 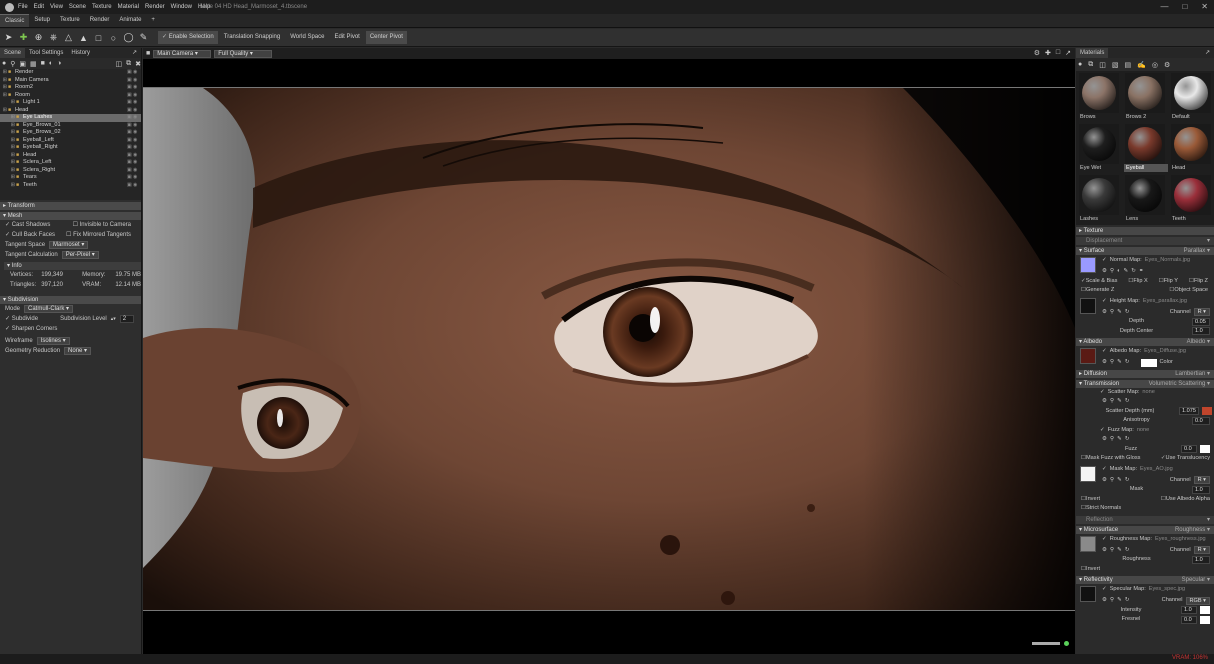 I want to click on surface-section: ▾ Surface Parallax ▾, so click(x=1145, y=251).